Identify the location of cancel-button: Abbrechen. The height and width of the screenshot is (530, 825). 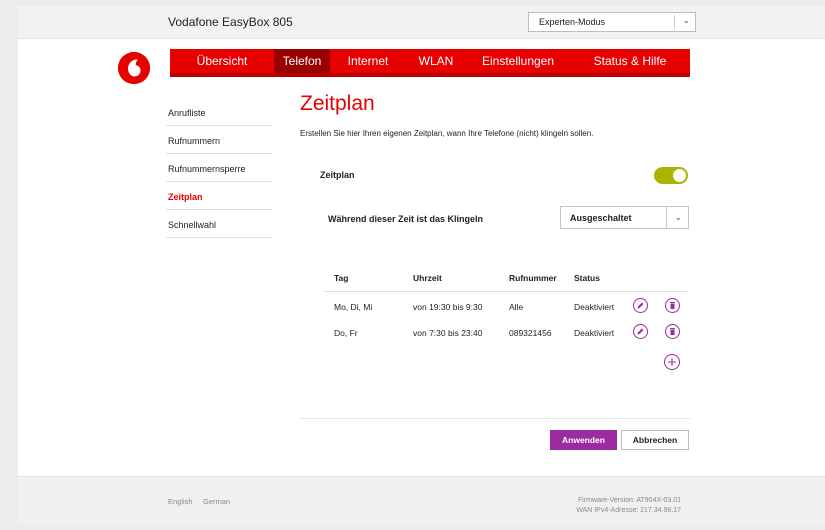
(655, 440).